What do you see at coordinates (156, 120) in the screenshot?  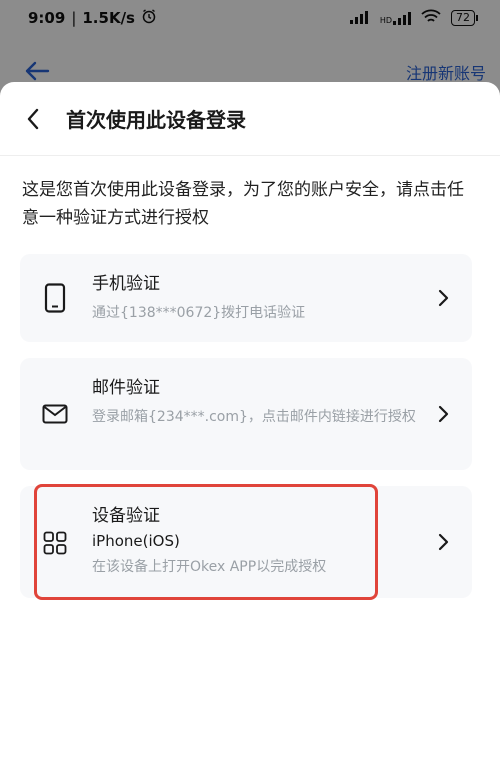 I see `sheet-title: 首次使用此设备登录` at bounding box center [156, 120].